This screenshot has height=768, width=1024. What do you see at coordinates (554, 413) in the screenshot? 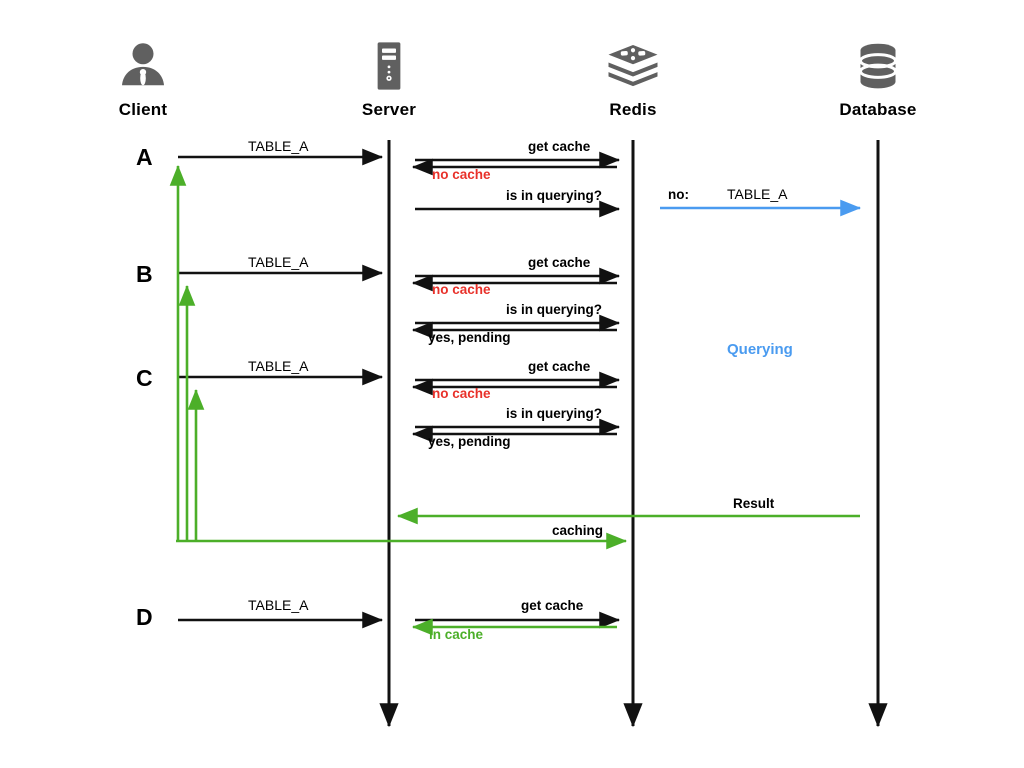
I see `message-c-is-in-querying: is in querying?` at bounding box center [554, 413].